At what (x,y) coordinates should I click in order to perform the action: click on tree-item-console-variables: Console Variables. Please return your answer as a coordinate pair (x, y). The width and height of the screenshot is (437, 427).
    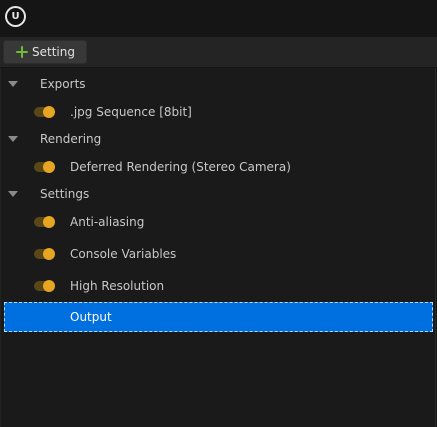
    Looking at the image, I should click on (219, 254).